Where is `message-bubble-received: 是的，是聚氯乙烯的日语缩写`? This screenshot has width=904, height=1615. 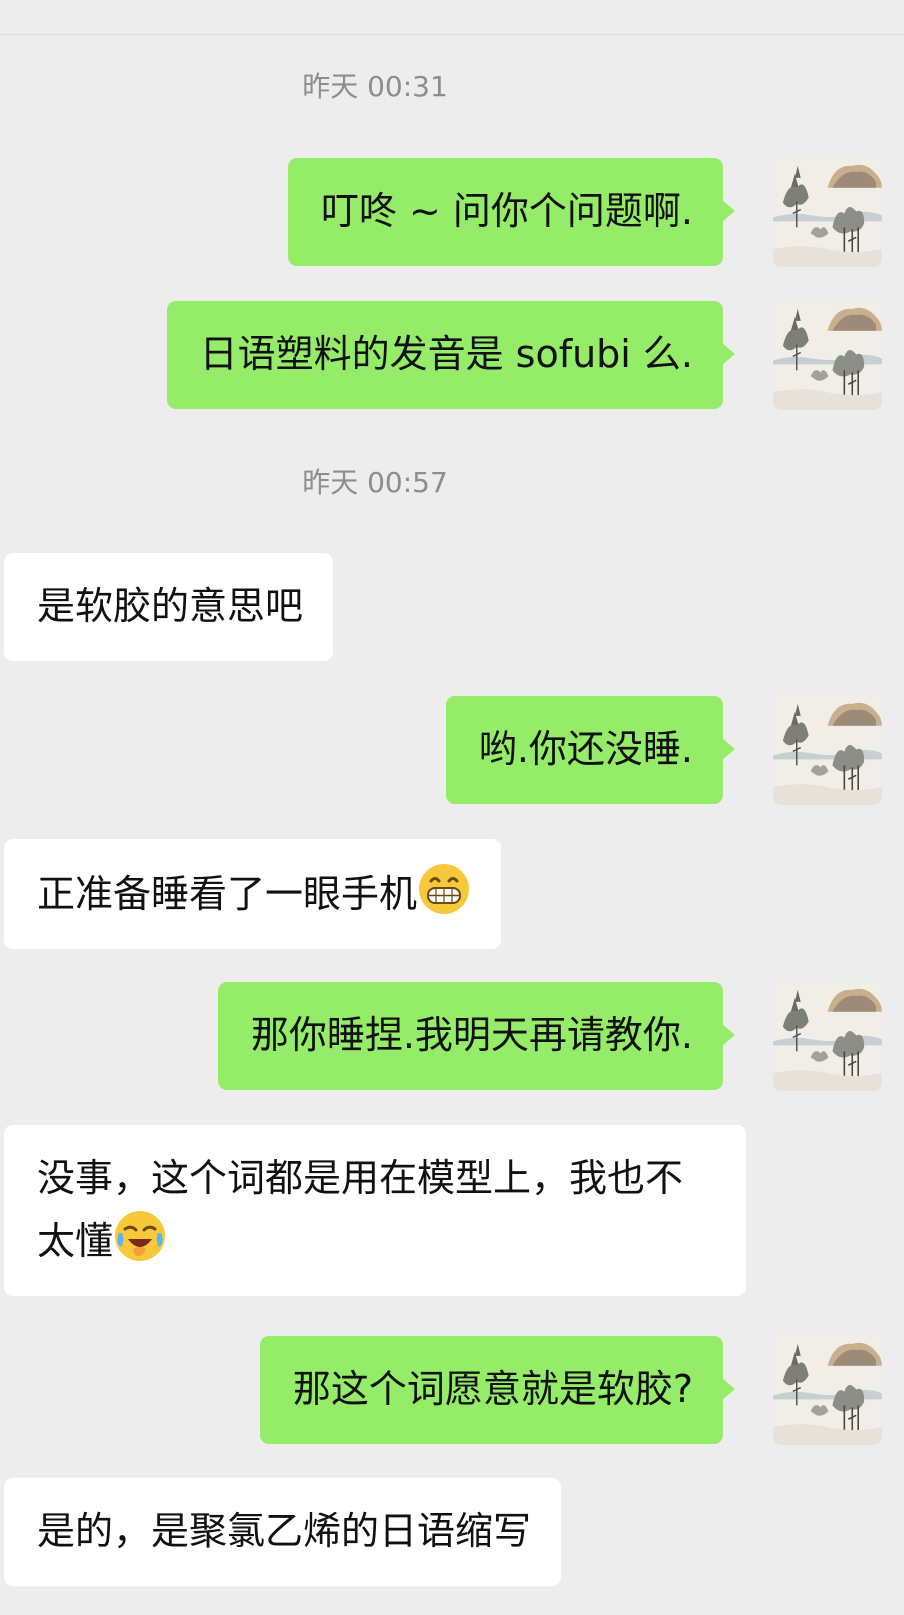
message-bubble-received: 是的，是聚氯乙烯的日语缩写 is located at coordinates (283, 1532).